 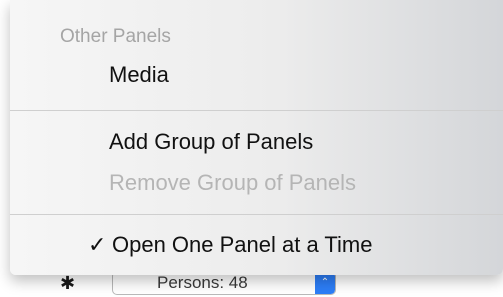 I want to click on menu-item-remove-group-of-panels: Remove Group of Panels, so click(x=233, y=182).